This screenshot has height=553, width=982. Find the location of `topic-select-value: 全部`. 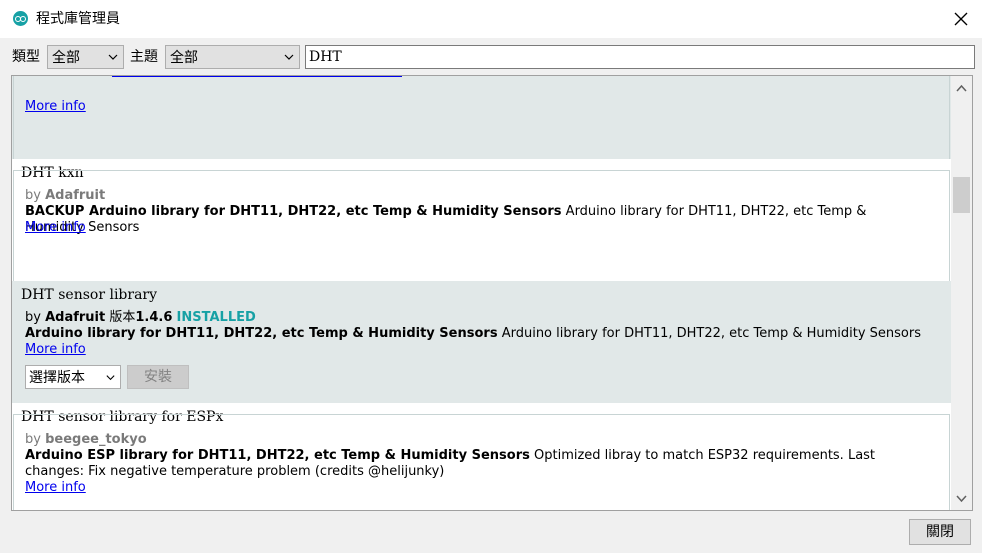

topic-select-value: 全部 is located at coordinates (184, 58).